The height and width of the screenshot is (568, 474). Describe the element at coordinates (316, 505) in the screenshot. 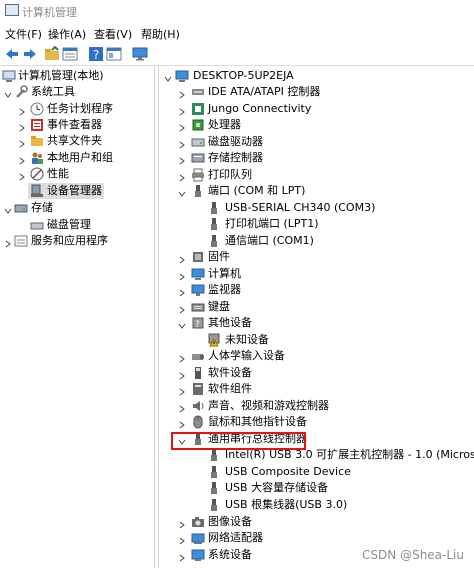

I see `device-usb-root-hub: USB 根集线器(USB 3.0)` at that location.